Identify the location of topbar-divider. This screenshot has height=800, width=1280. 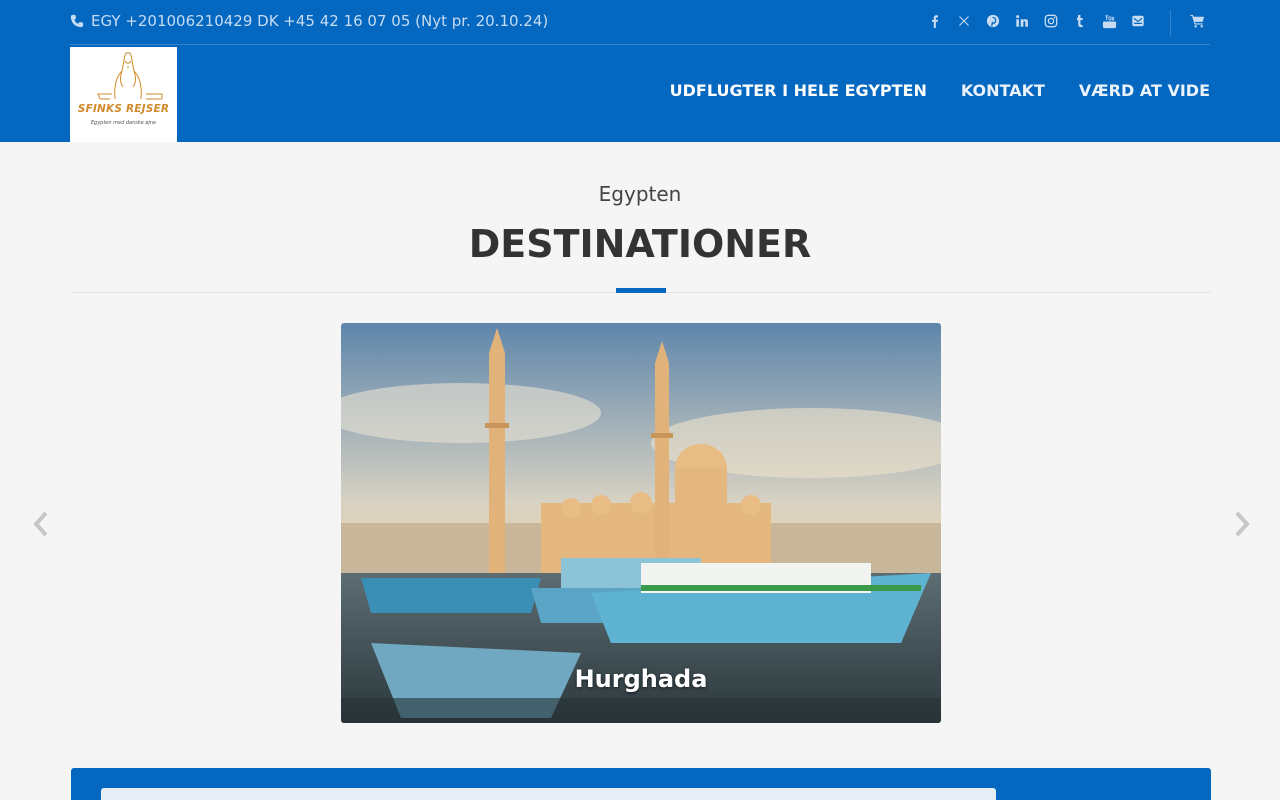
(1170, 23).